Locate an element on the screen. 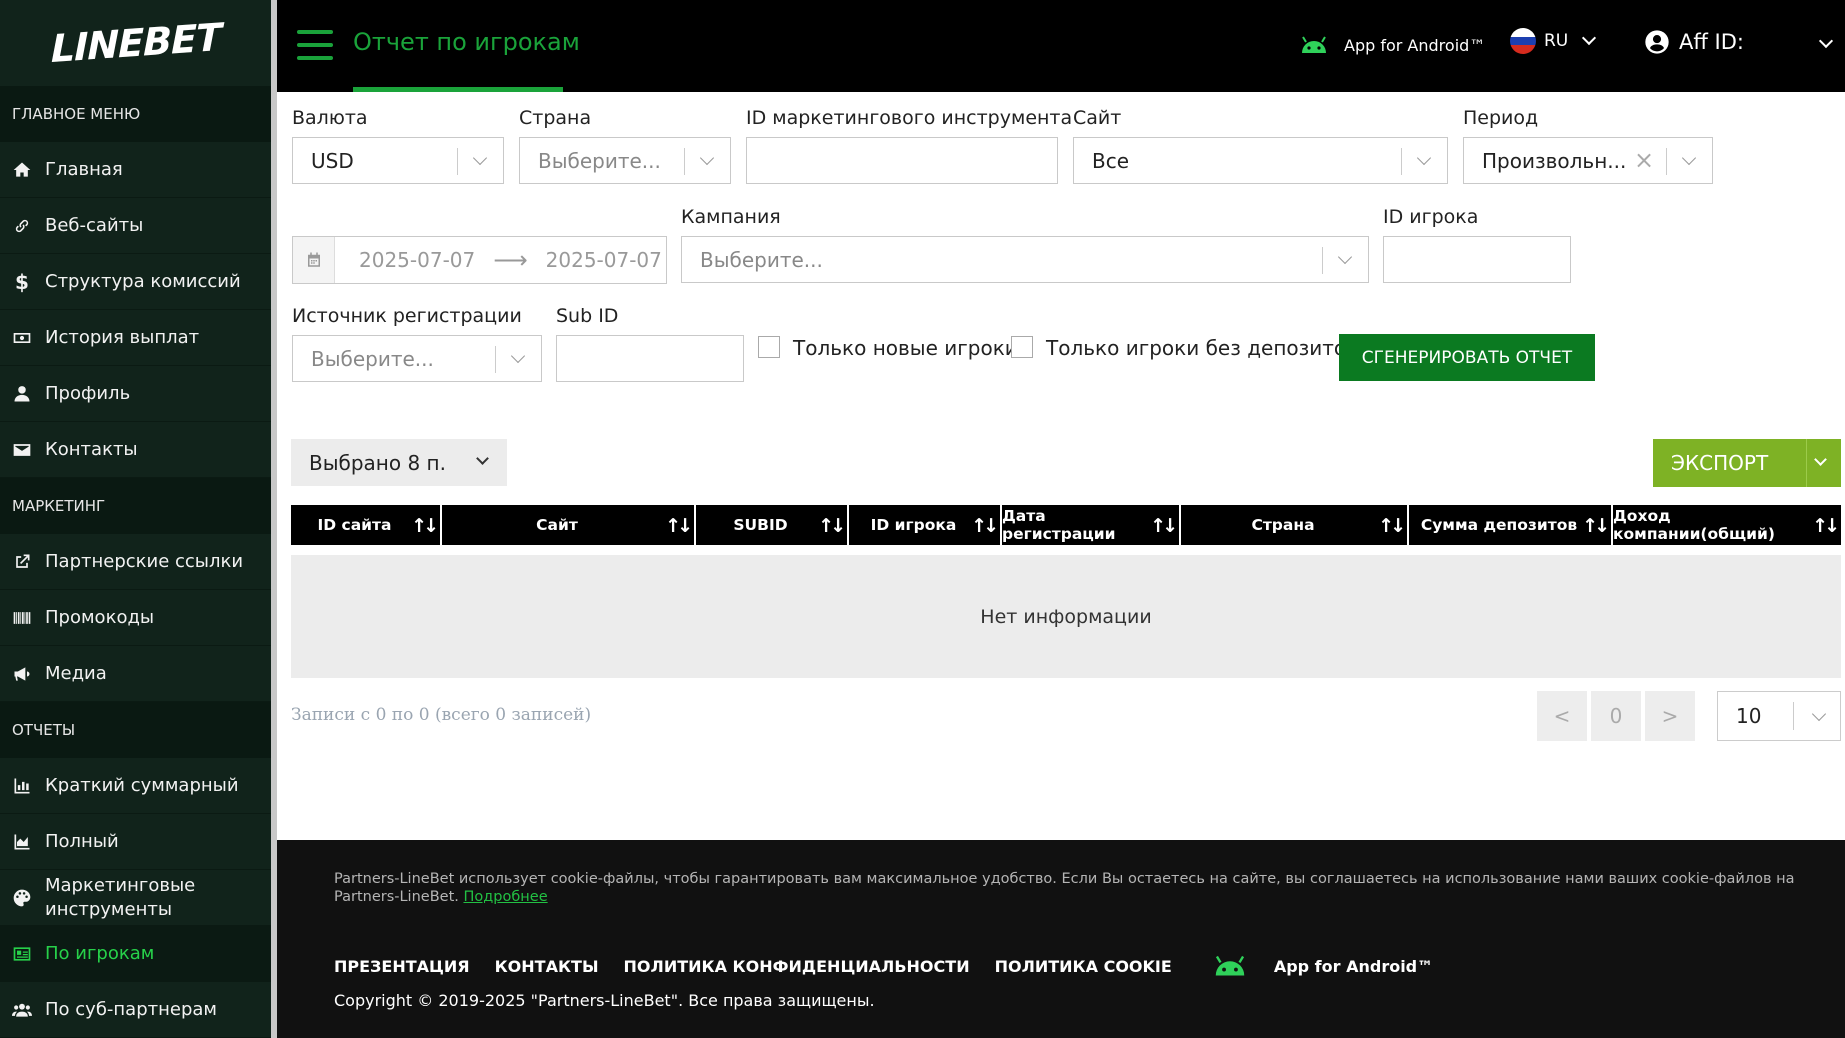 The image size is (1845, 1038). sidebar-item-commission: $ Структура комиссий is located at coordinates (135, 282).